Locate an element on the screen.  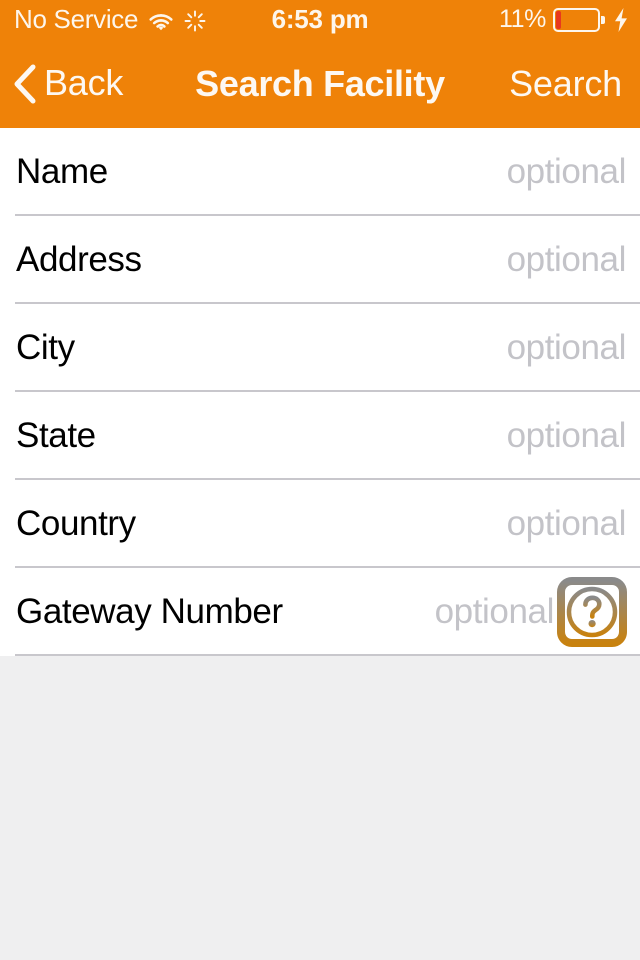
form-row-country: Country optional is located at coordinates (320, 524).